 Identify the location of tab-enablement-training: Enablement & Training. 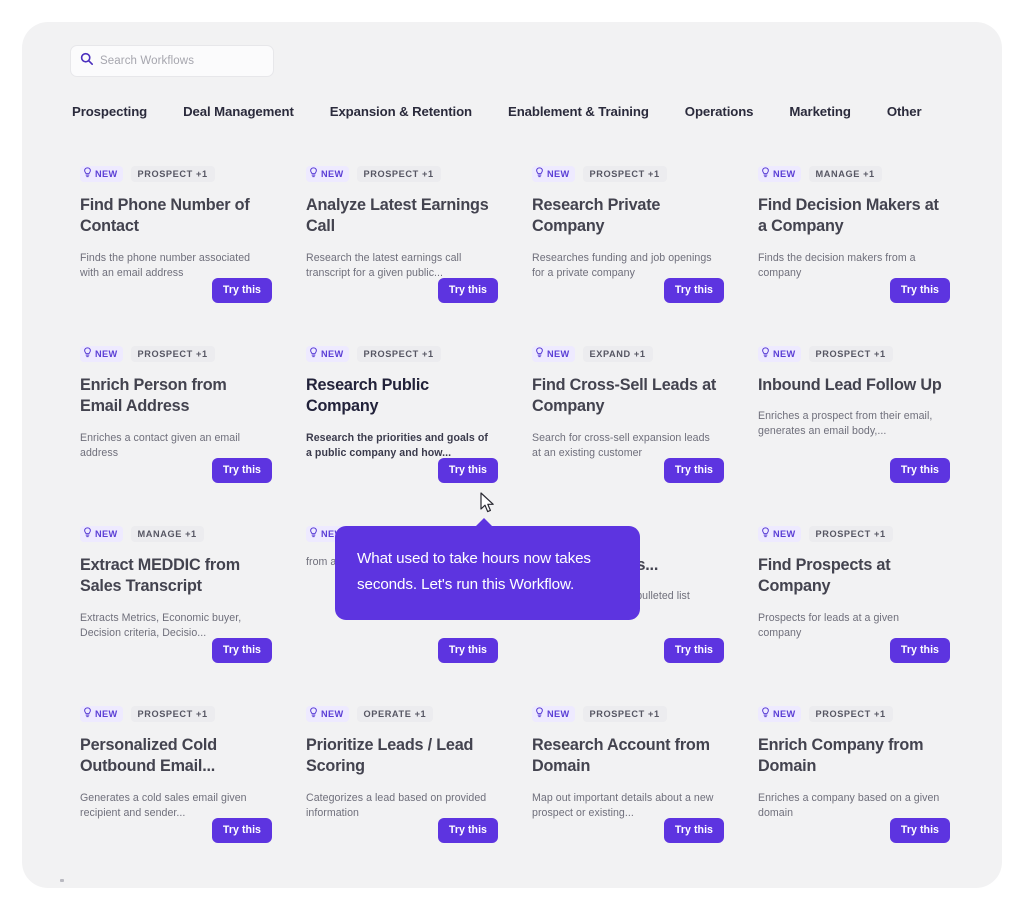
(596, 111).